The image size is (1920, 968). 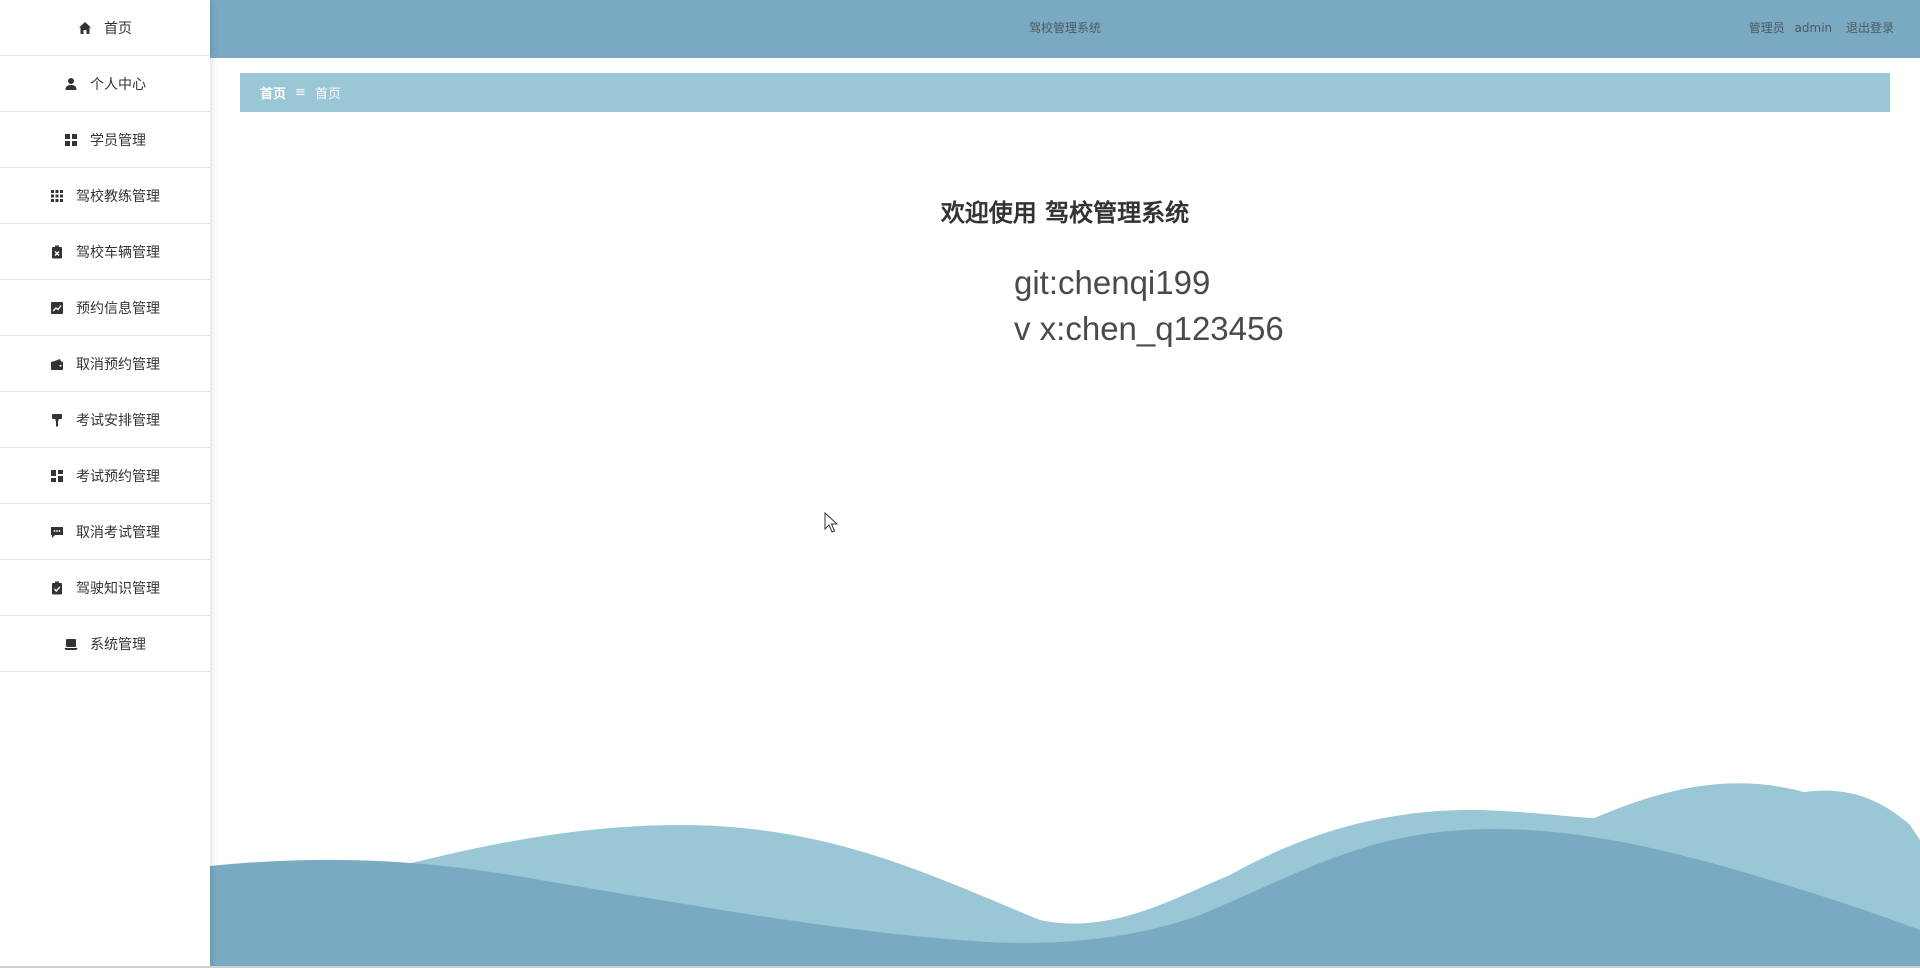 What do you see at coordinates (57, 364) in the screenshot?
I see `wallet-icon` at bounding box center [57, 364].